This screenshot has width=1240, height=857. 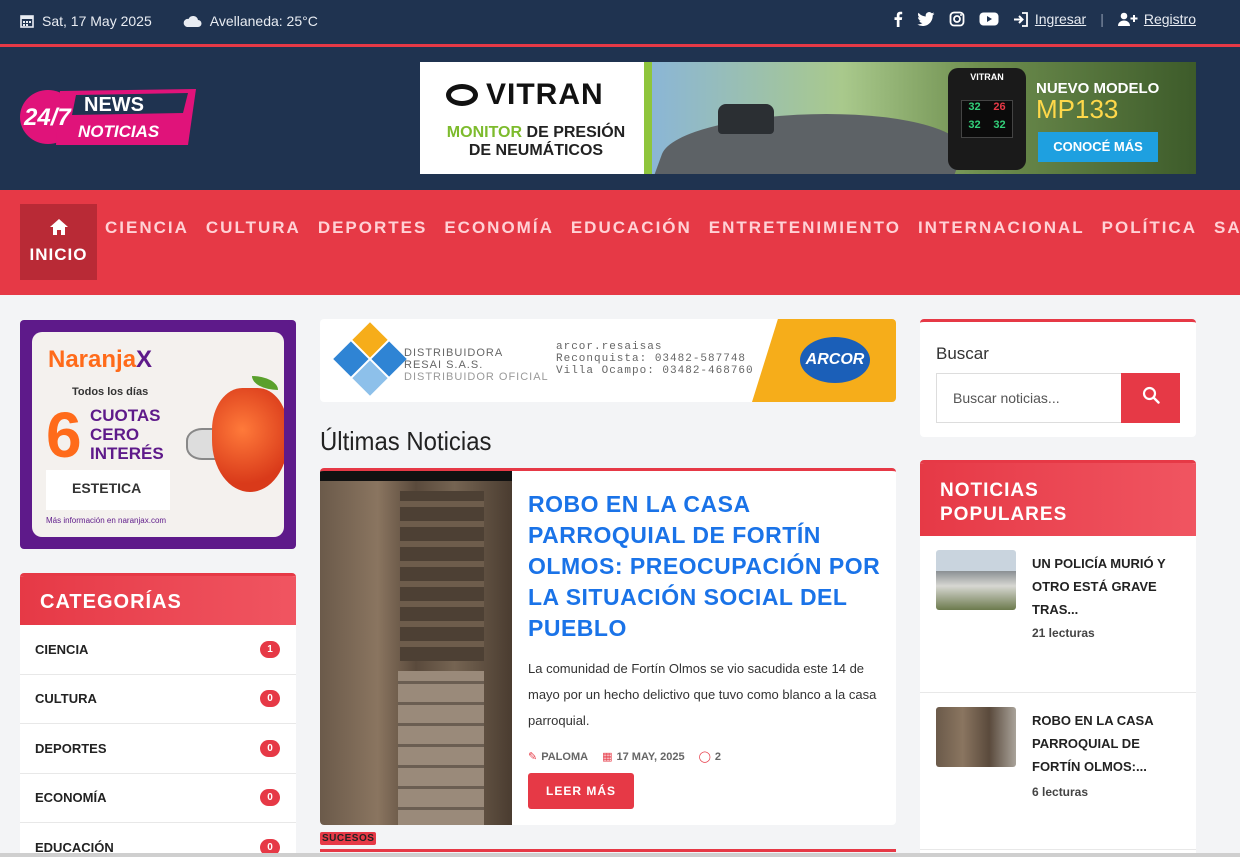 I want to click on tagline-monitor: MONITOR, so click(x=484, y=132).